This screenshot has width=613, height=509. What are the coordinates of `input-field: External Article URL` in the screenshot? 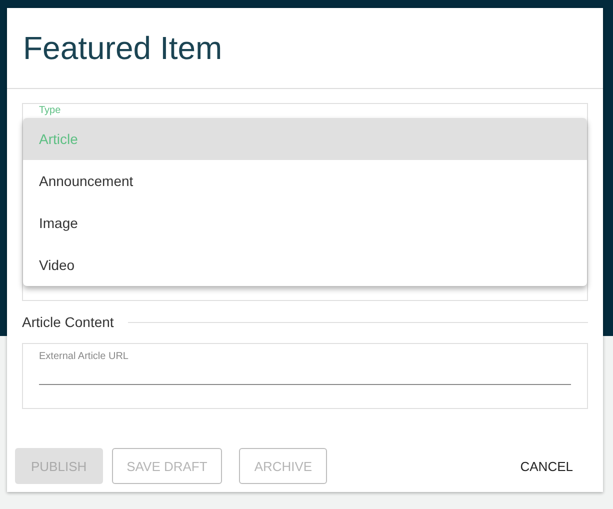 It's located at (305, 368).